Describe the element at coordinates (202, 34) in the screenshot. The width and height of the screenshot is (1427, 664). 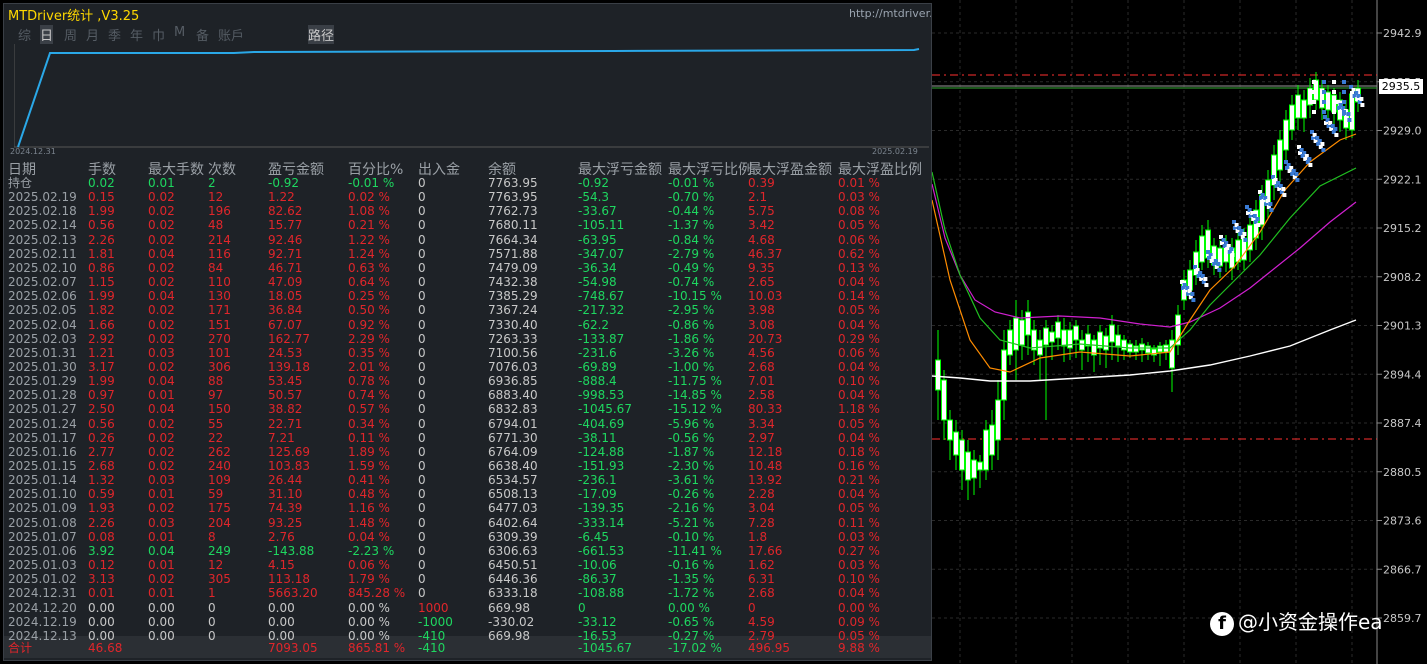
I see `tab-8: 备` at that location.